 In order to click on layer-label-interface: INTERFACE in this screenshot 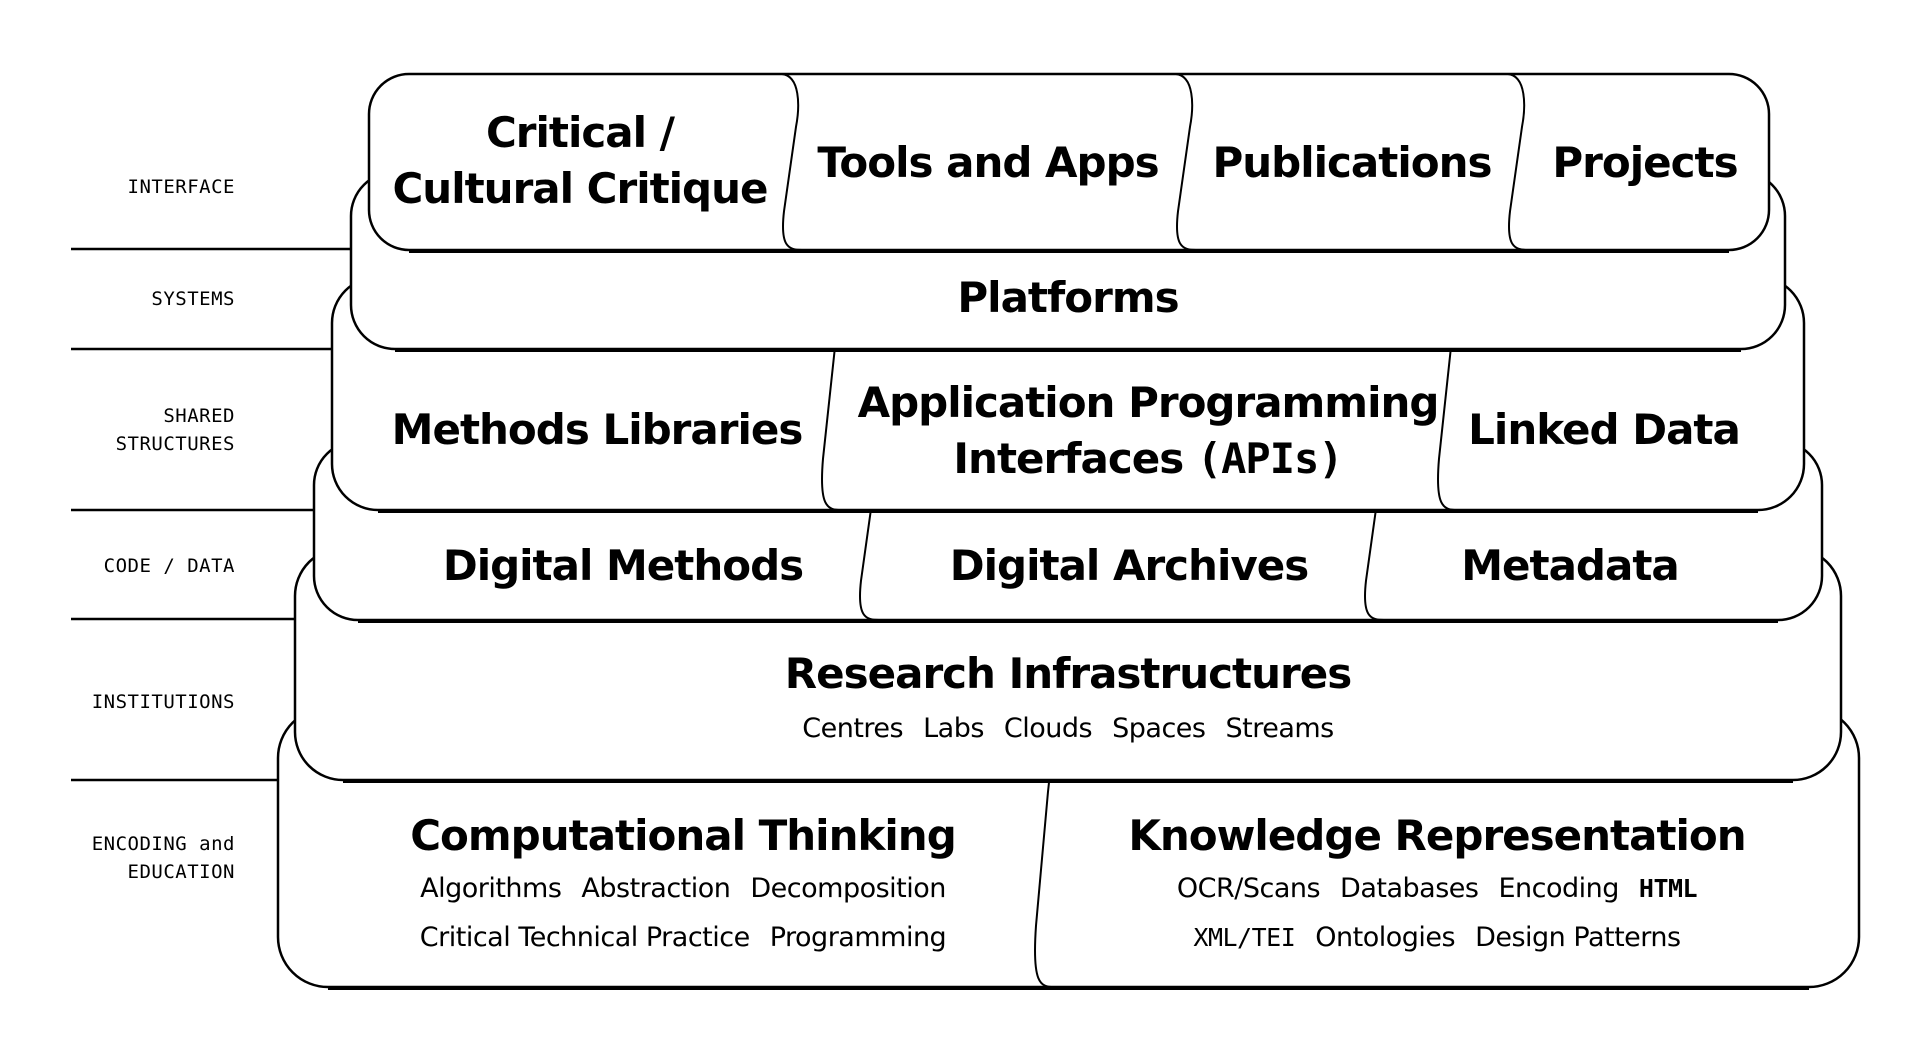, I will do `click(181, 187)`.